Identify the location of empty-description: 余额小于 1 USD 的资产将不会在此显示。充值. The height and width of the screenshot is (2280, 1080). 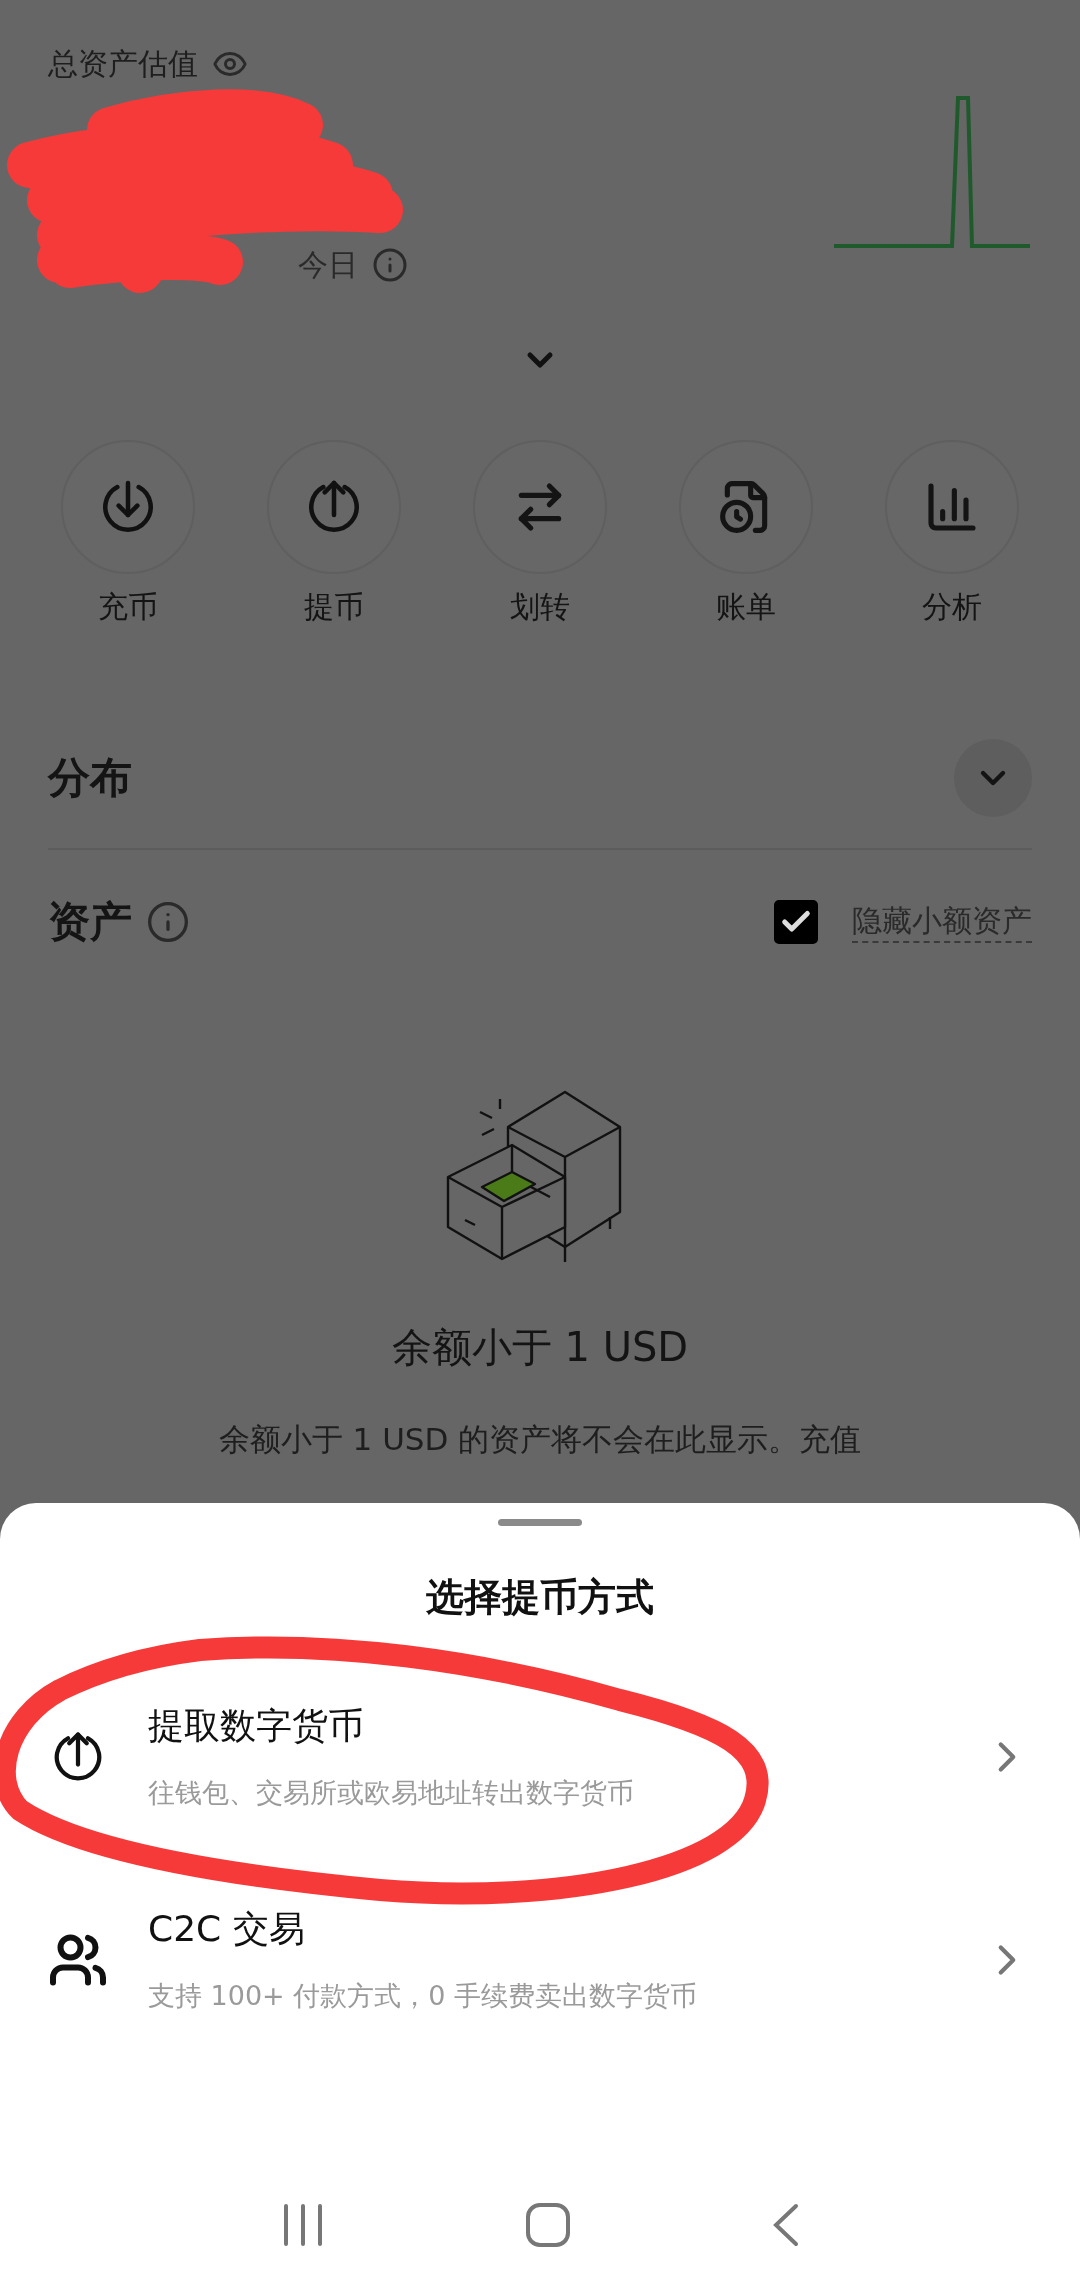
(540, 1439).